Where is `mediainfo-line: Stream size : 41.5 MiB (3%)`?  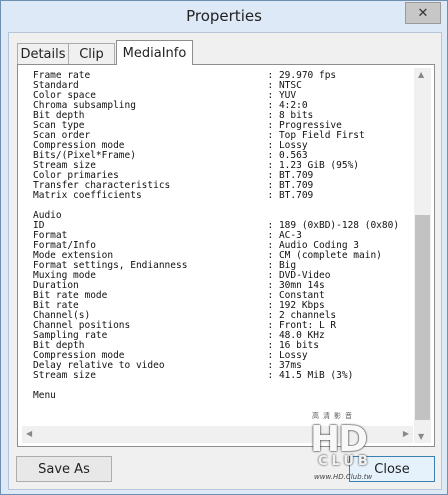 mediainfo-line: Stream size : 41.5 MiB (3%) is located at coordinates (193, 375).